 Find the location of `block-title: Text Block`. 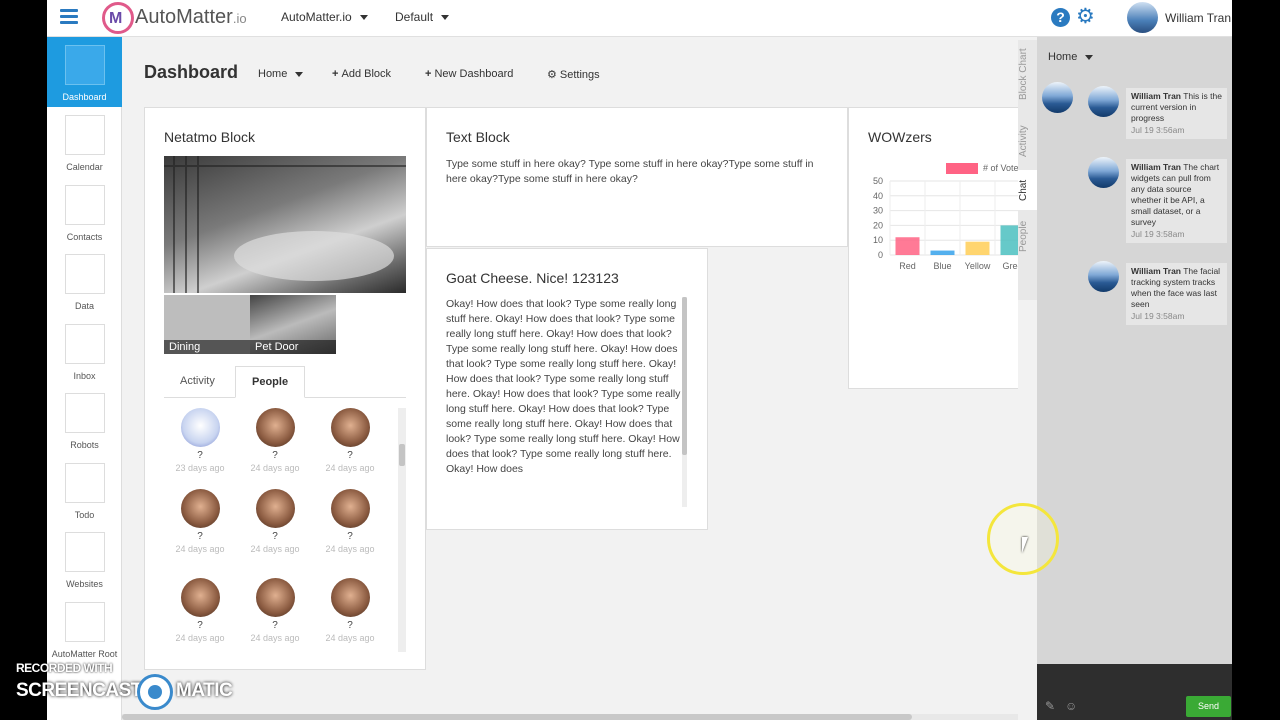

block-title: Text Block is located at coordinates (478, 137).